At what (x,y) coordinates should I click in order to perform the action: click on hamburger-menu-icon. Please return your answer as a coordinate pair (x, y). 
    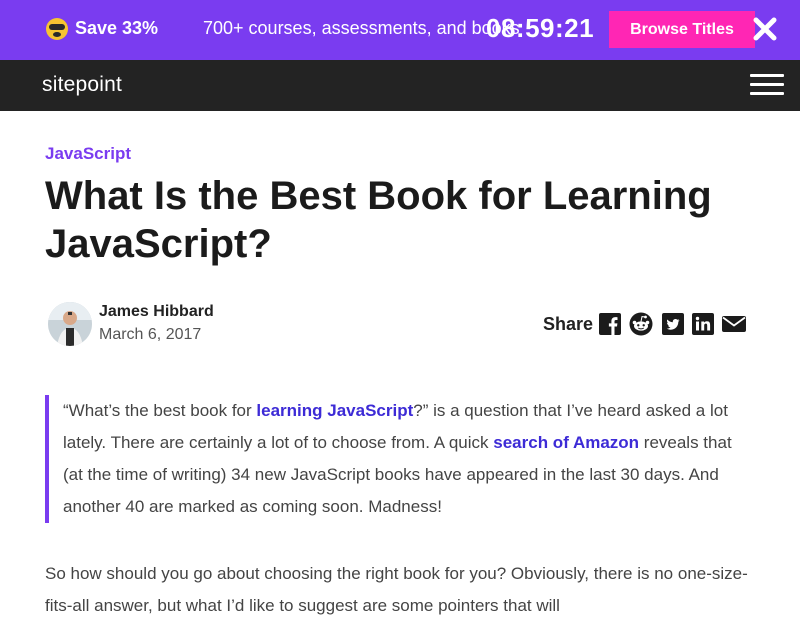
    Looking at the image, I should click on (767, 85).